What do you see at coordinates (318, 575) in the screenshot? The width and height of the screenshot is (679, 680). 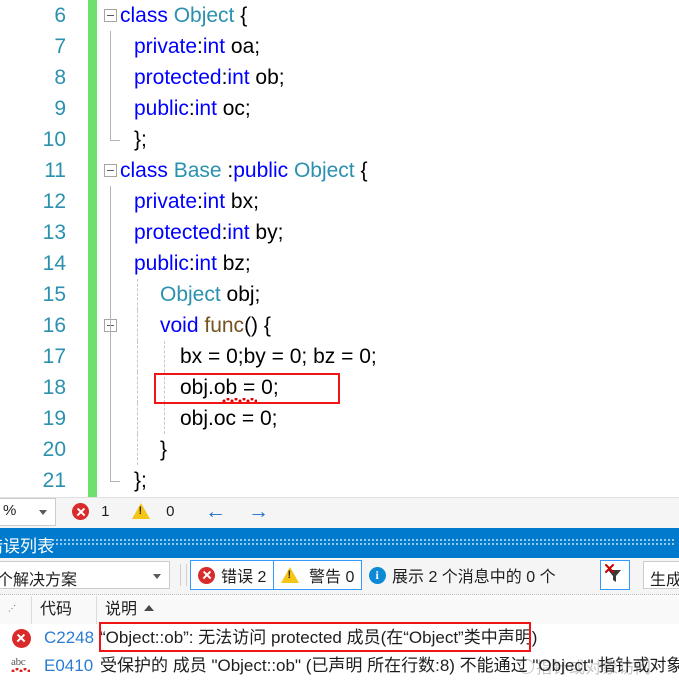 I see `filter-warnings-button: 警告 0` at bounding box center [318, 575].